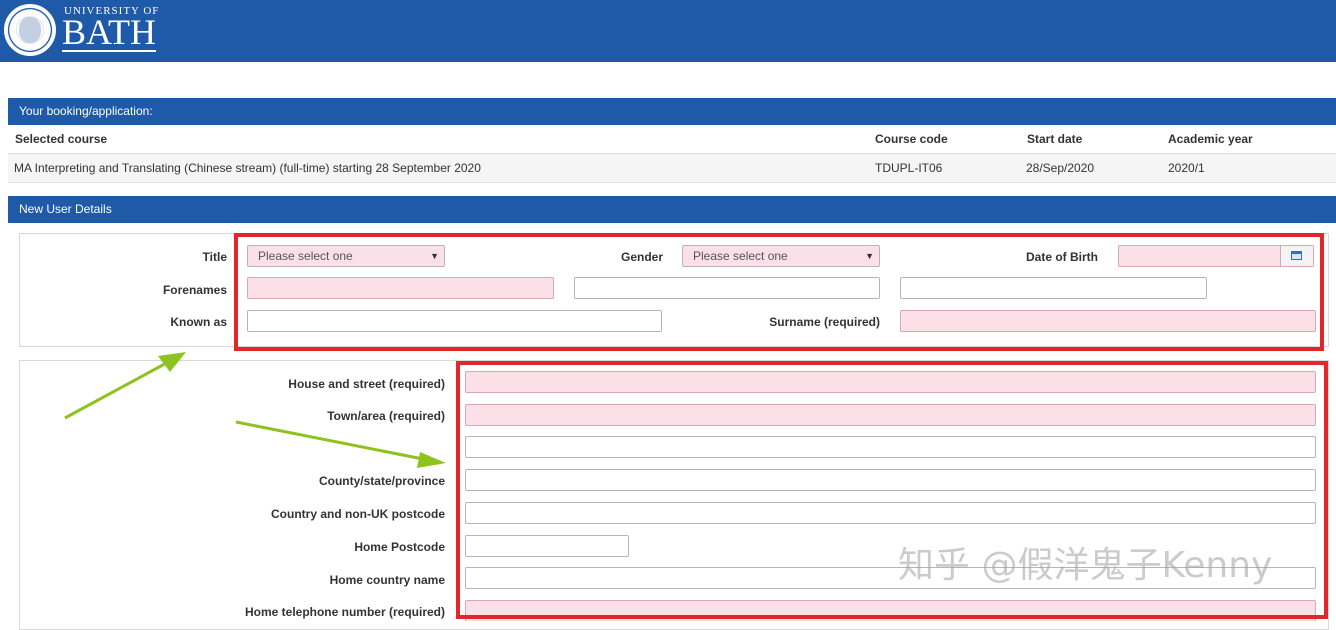 This screenshot has width=1336, height=630. I want to click on watermark: 知乎 @假洋鬼子Kenny, so click(1085, 565).